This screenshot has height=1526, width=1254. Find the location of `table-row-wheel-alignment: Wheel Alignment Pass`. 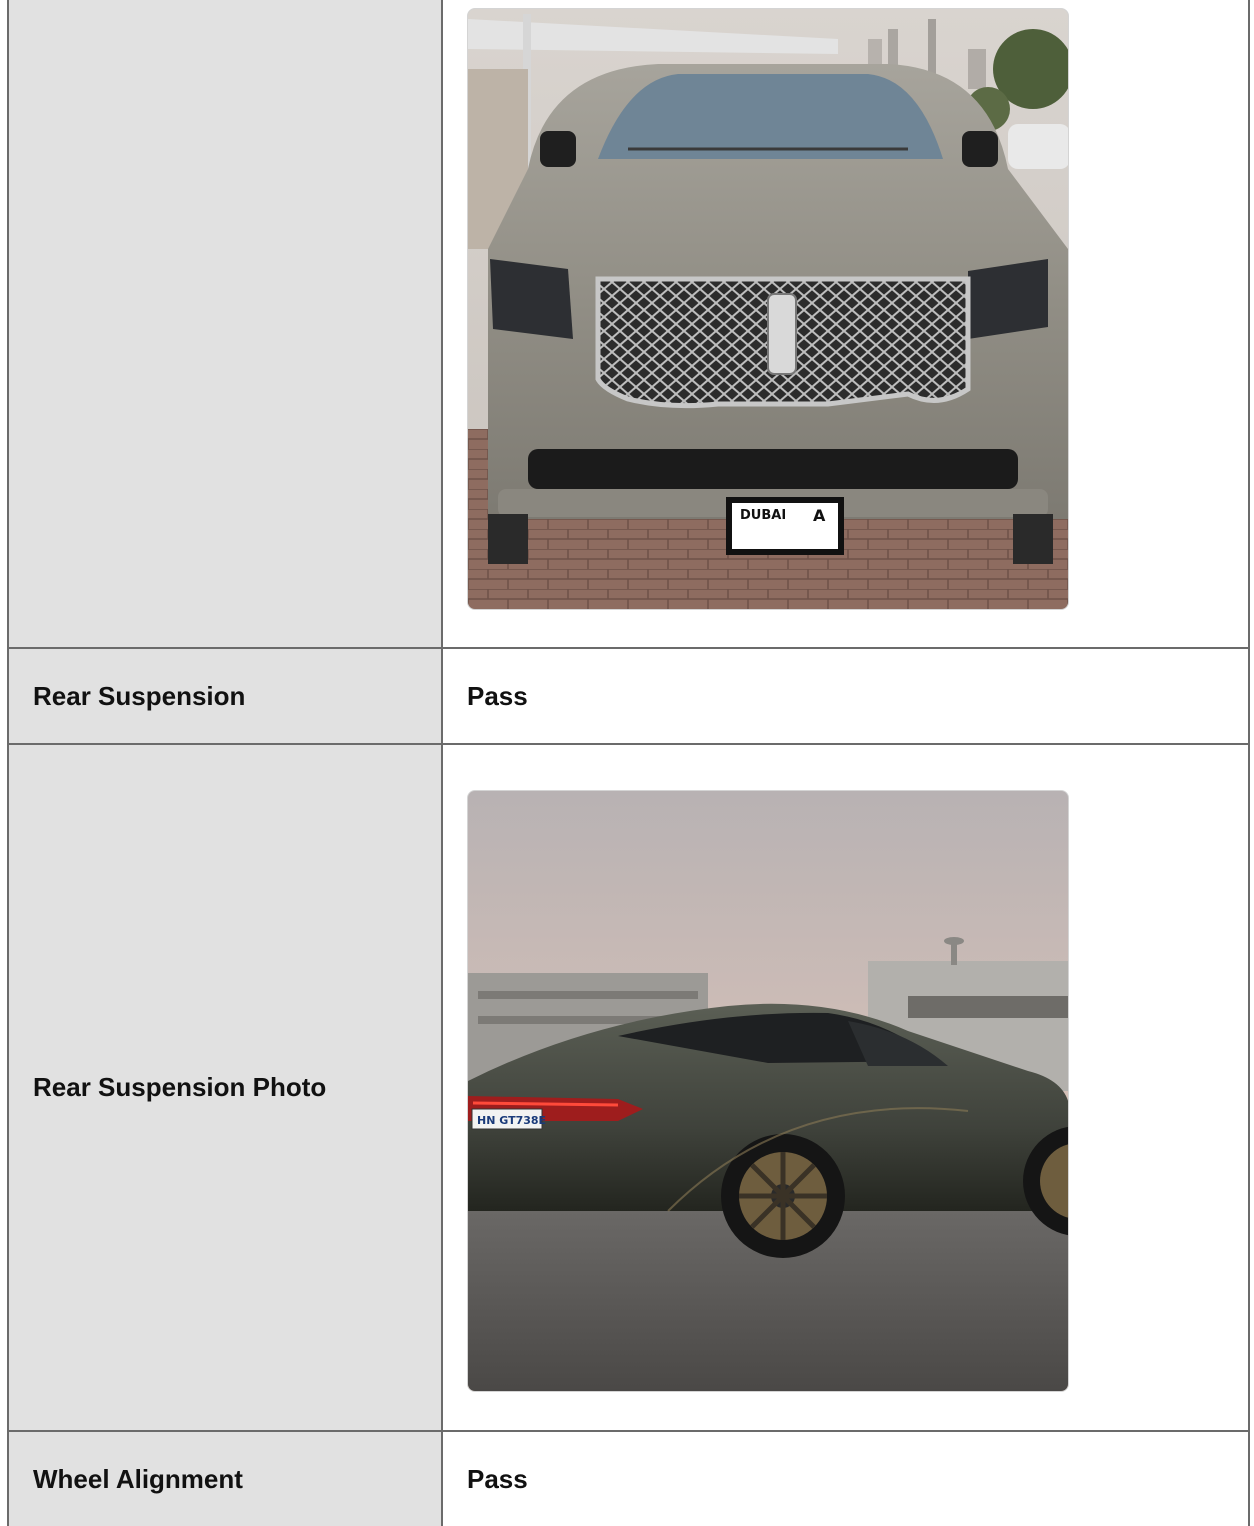

table-row-wheel-alignment: Wheel Alignment Pass is located at coordinates (628, 1479).